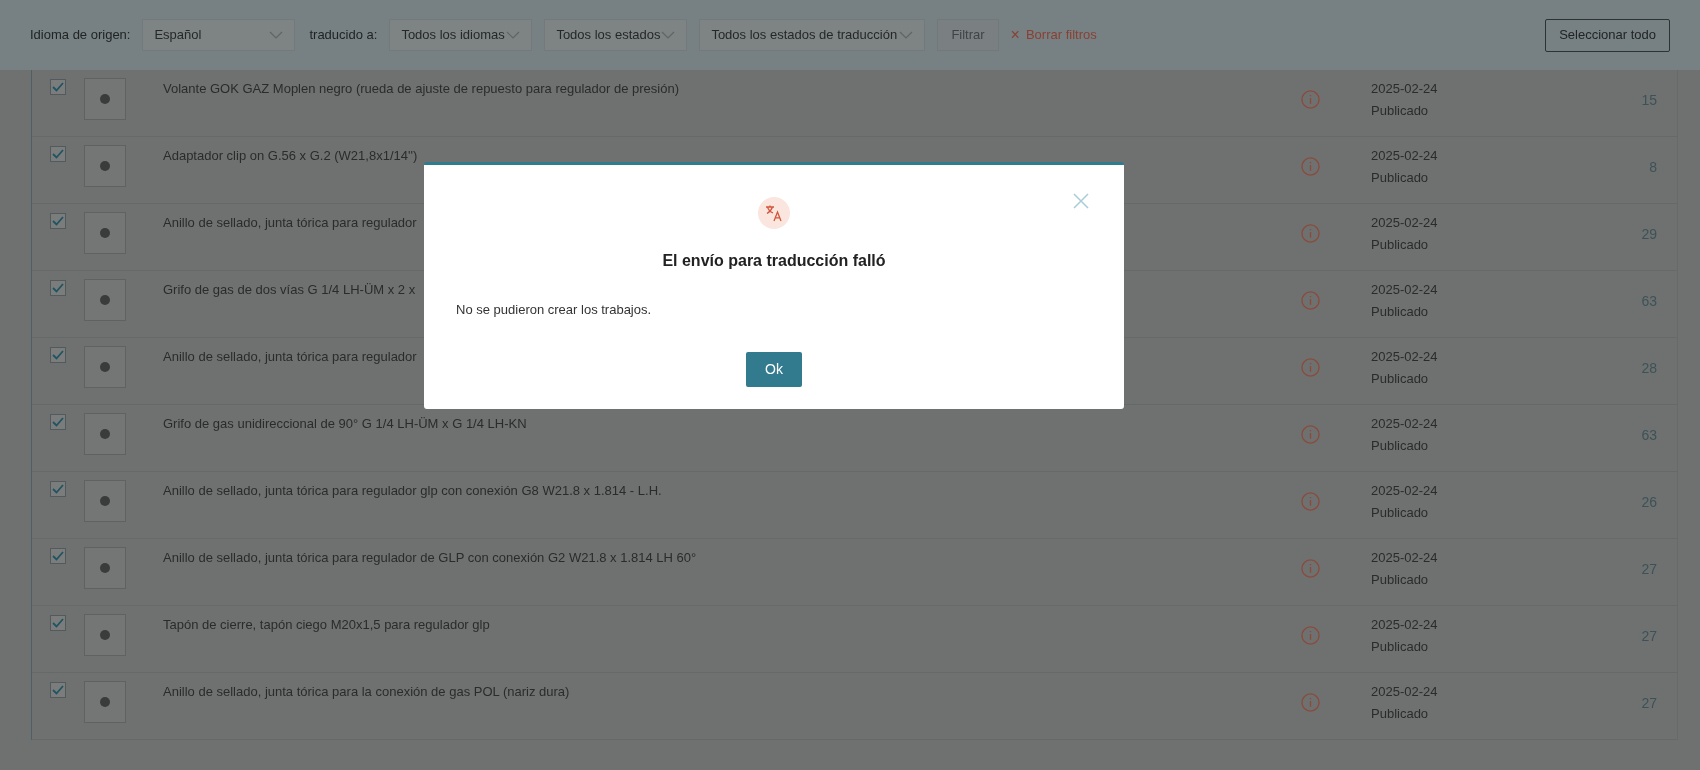  What do you see at coordinates (326, 624) in the screenshot?
I see `product-title: Tapón de cierre, tapón ciego M20x1,5 para regulador glp` at bounding box center [326, 624].